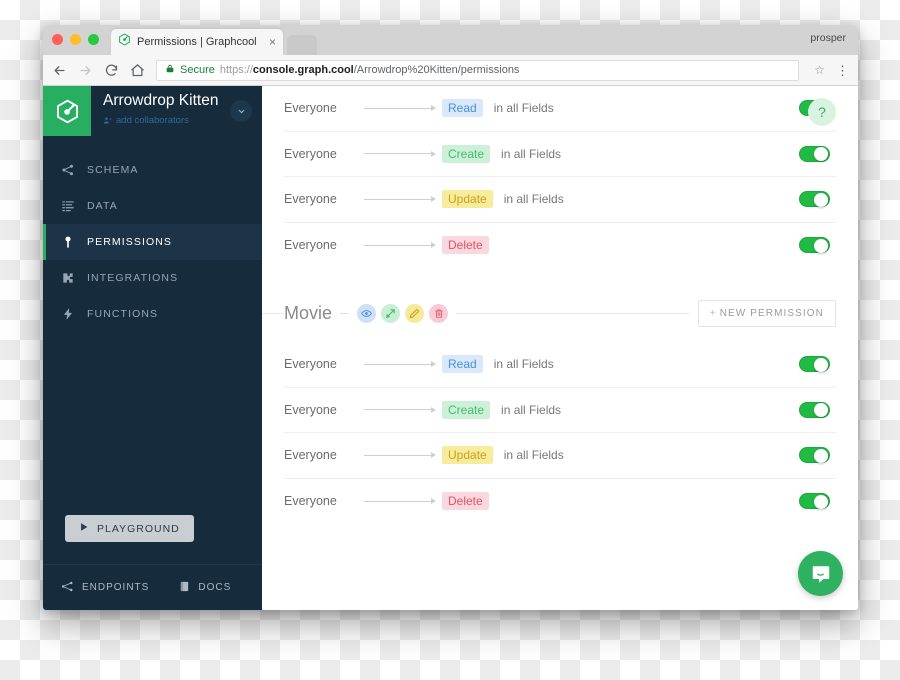 This screenshot has width=900, height=680. I want to click on url-scheme: https://, so click(236, 70).